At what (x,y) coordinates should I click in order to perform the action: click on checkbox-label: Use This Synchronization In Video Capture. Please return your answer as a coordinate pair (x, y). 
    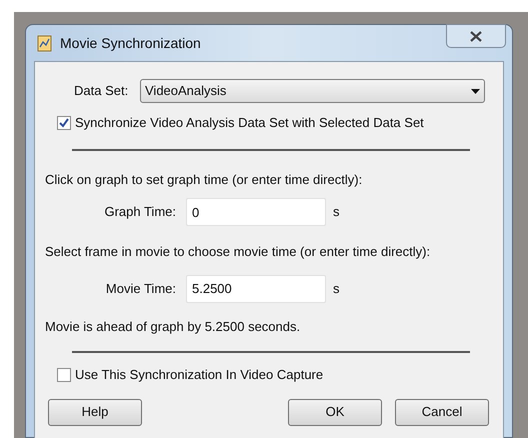
    Looking at the image, I should click on (199, 375).